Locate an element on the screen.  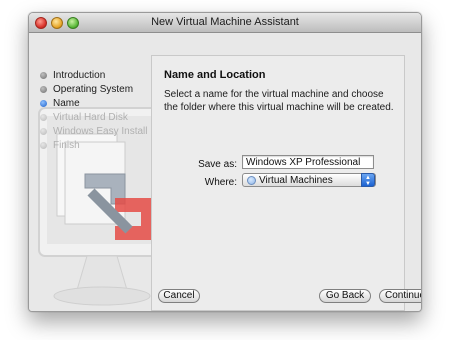
step-label: Operating System is located at coordinates (93, 89).